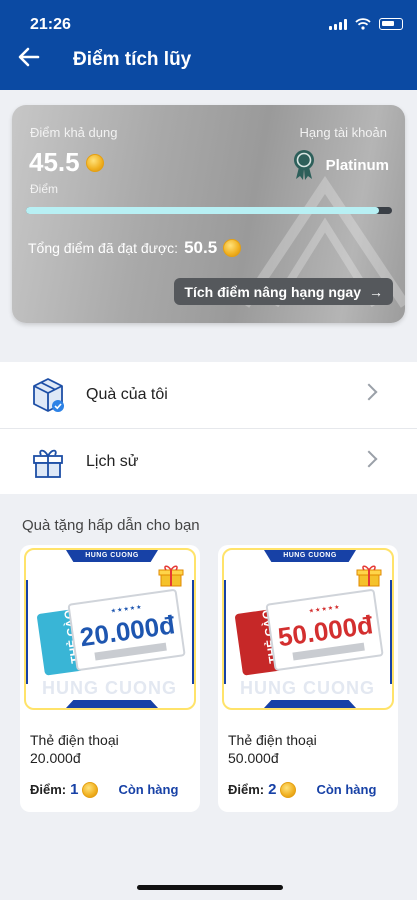 The image size is (417, 900). I want to click on voucher-illustration: THẺ CÀO ★★★★★ 20.000đ, so click(112, 633).